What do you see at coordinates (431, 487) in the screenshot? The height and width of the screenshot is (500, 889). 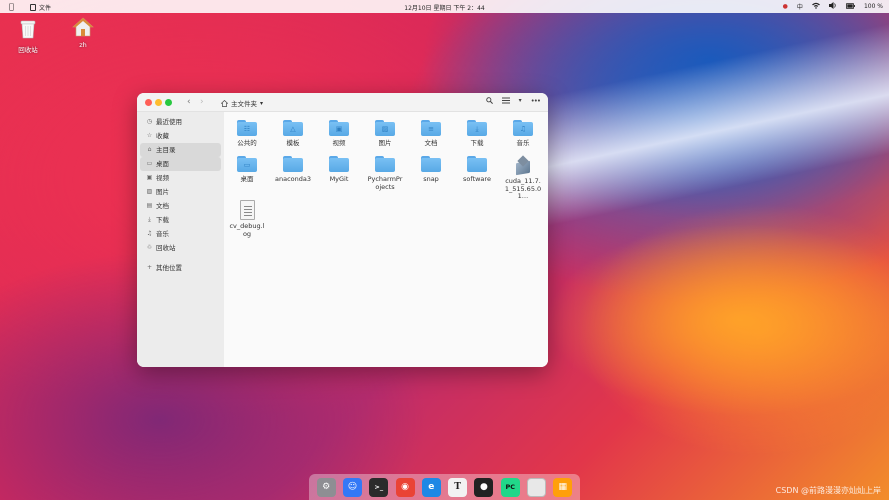 I see `edge-app-icon: e` at bounding box center [431, 487].